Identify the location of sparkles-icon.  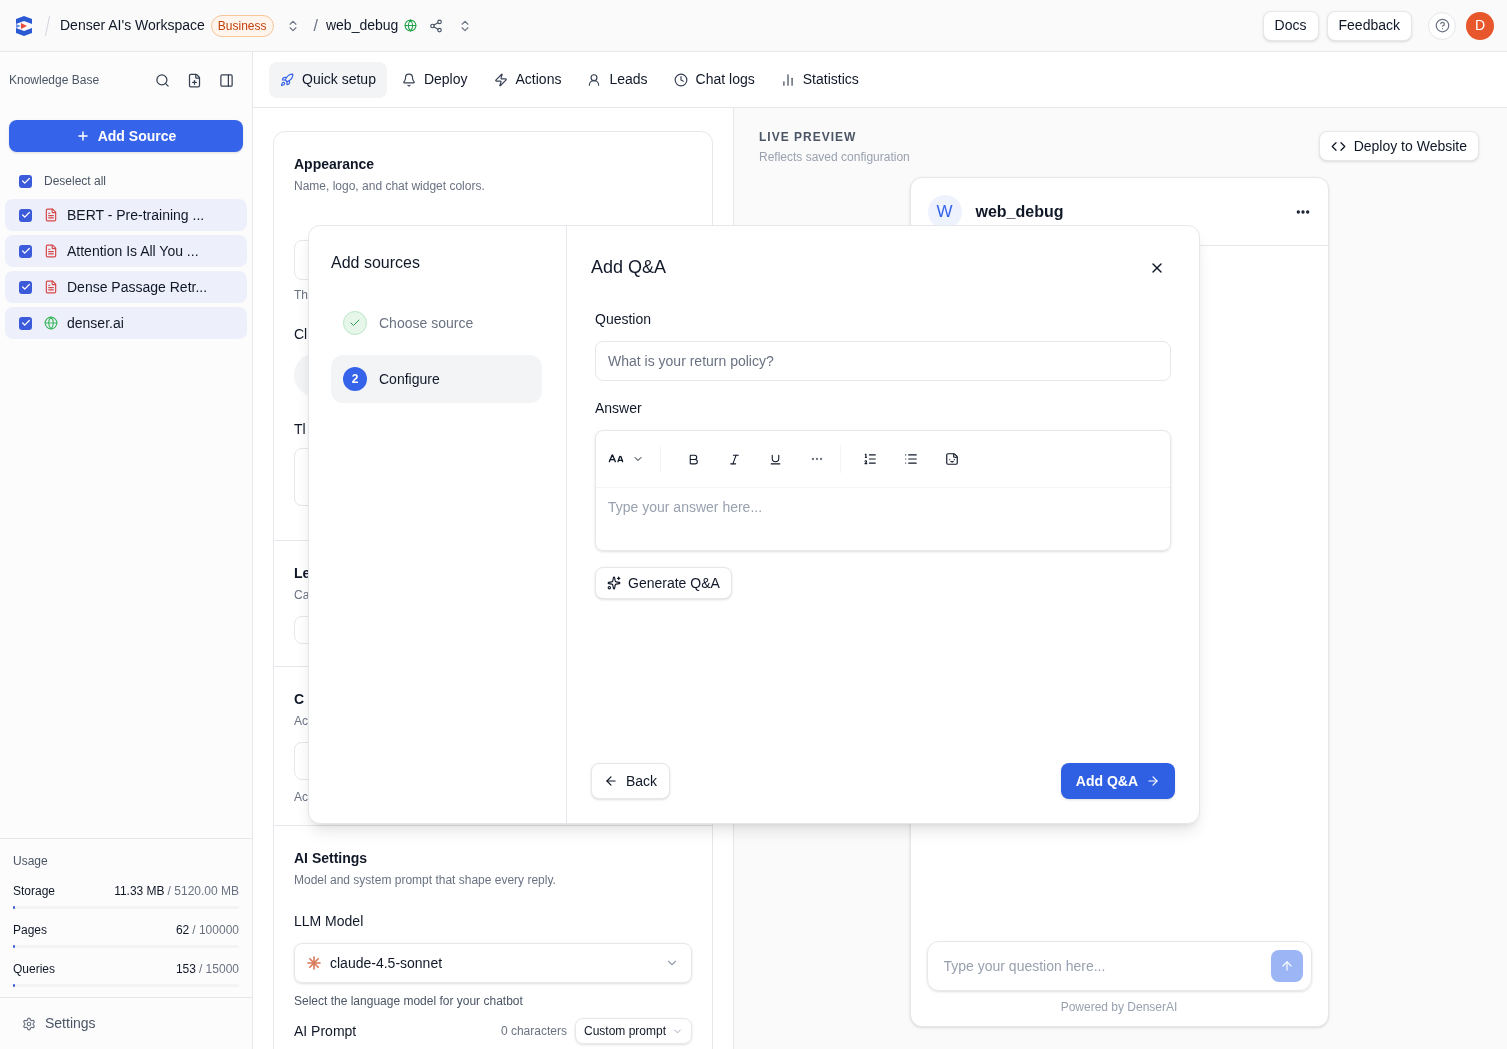
(614, 583).